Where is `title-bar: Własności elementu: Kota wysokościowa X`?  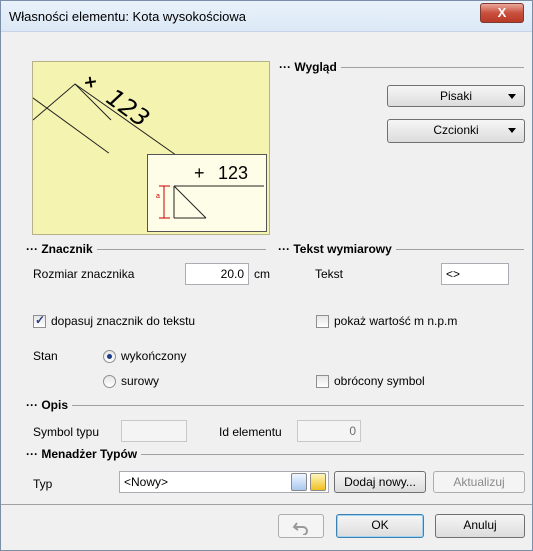
title-bar: Własności elementu: Kota wysokościowa X is located at coordinates (266, 16).